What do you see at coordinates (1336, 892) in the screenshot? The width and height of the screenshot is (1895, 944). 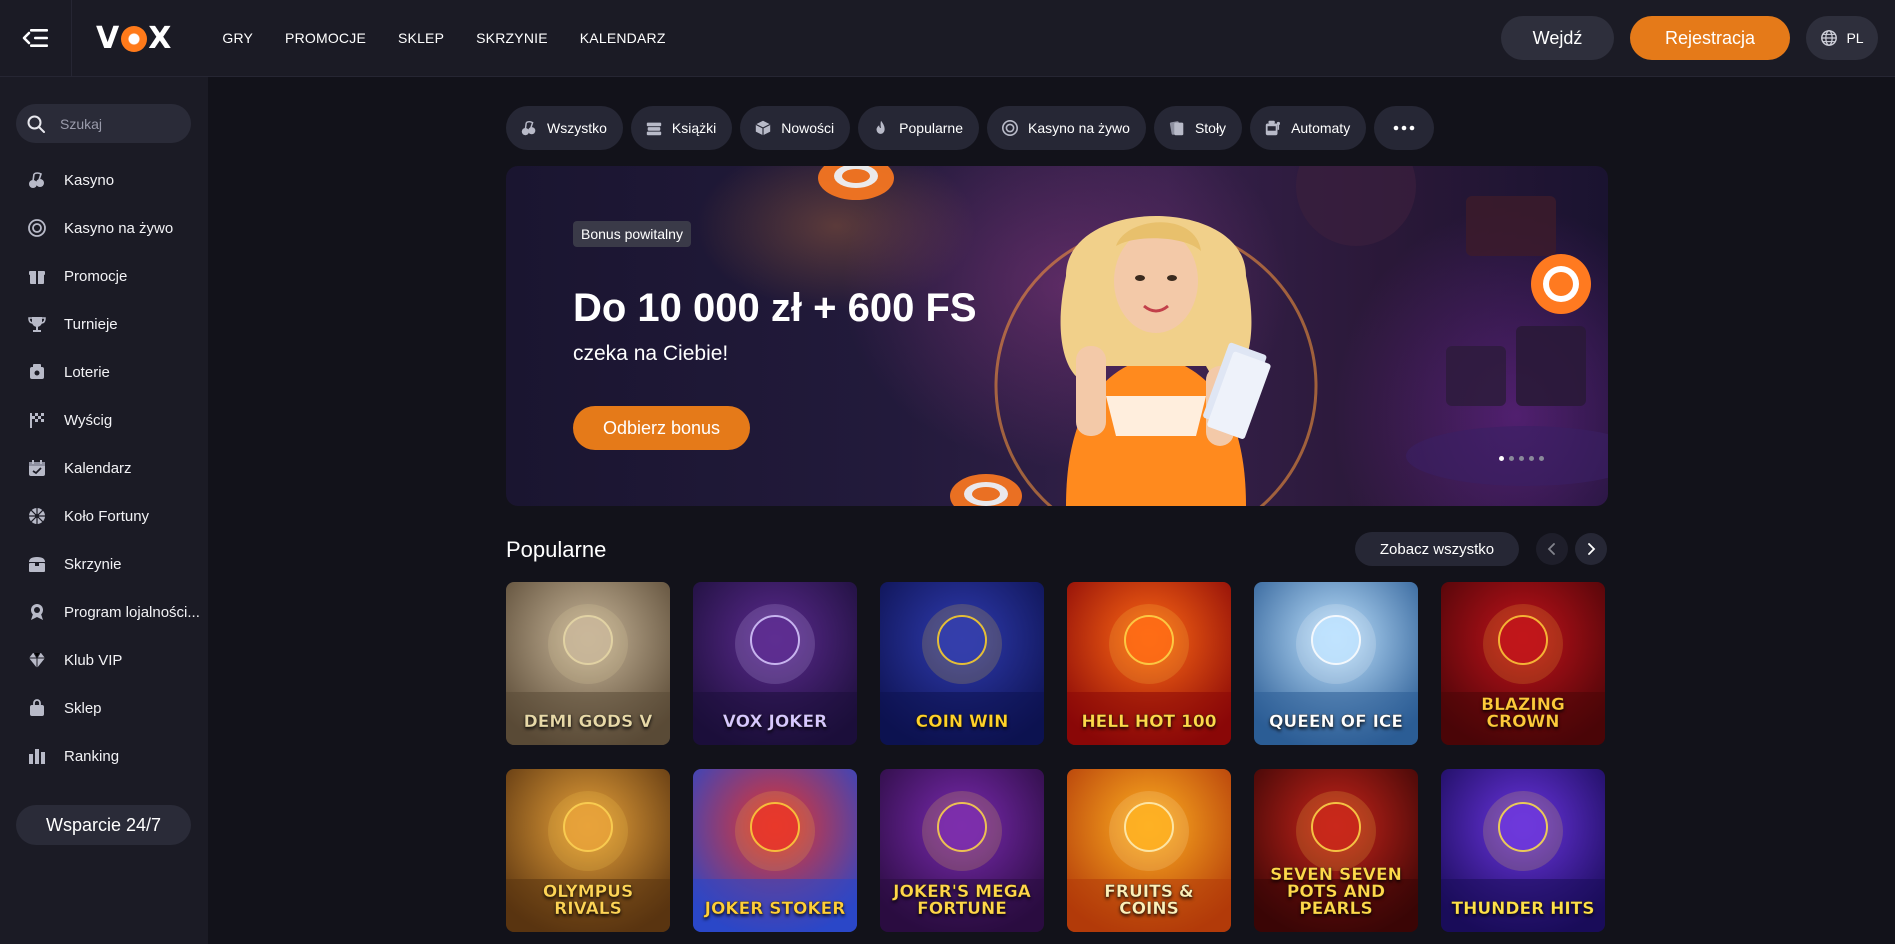 I see `game-title: Seven Seven Pots and Pearls` at bounding box center [1336, 892].